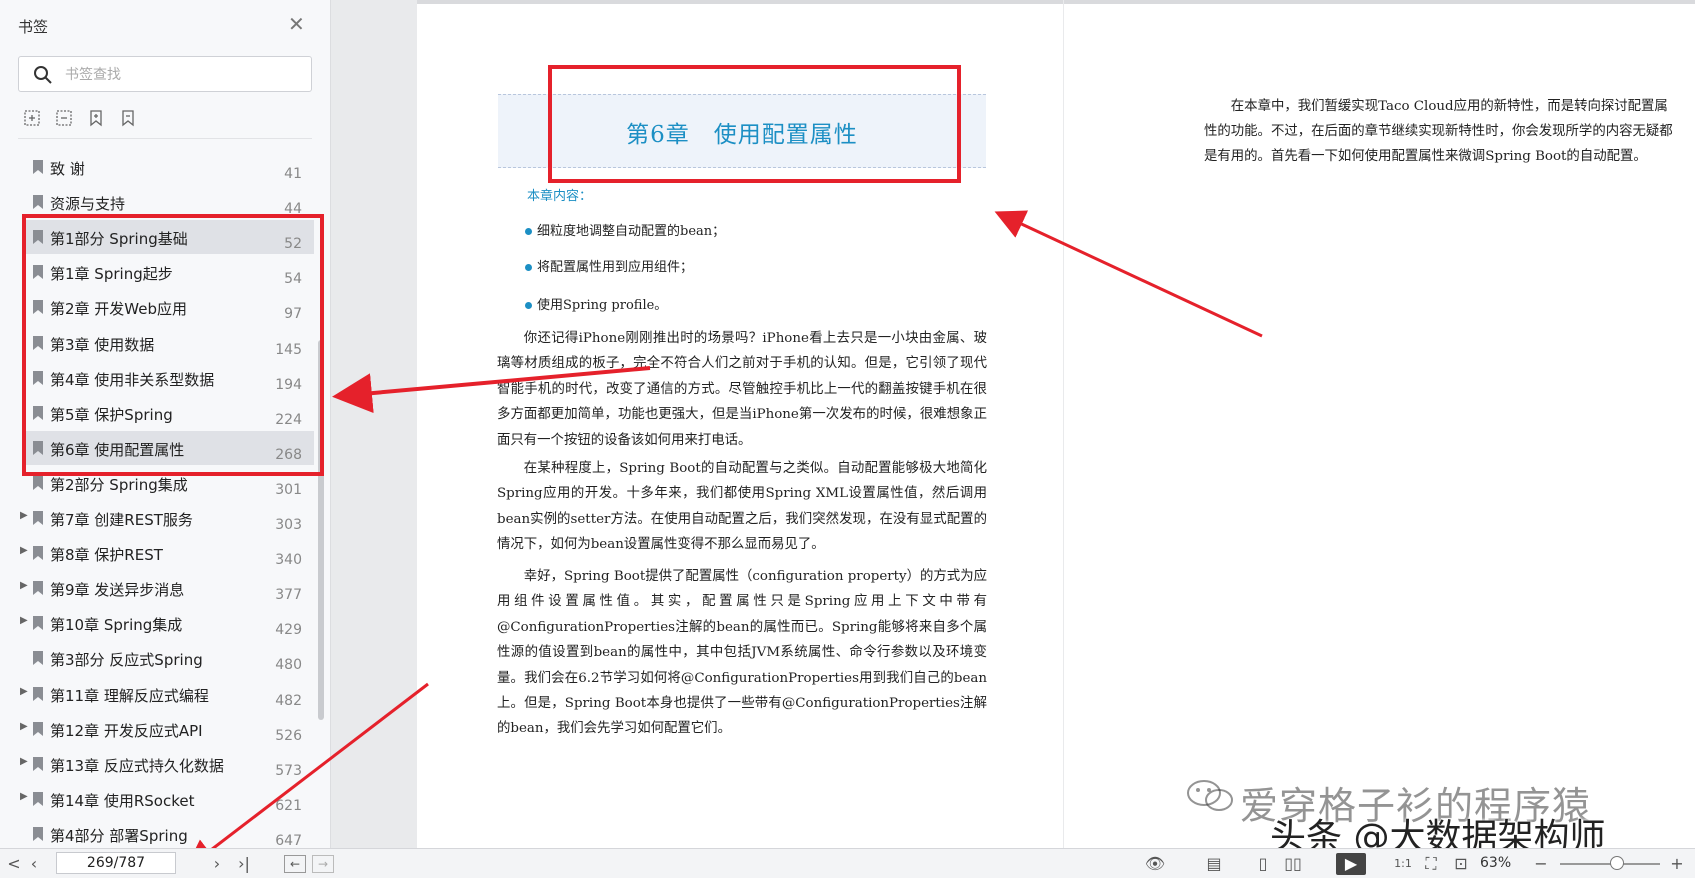  Describe the element at coordinates (169, 447) in the screenshot. I see `bookmark-item: 第6章 使用配置属性 268` at that location.